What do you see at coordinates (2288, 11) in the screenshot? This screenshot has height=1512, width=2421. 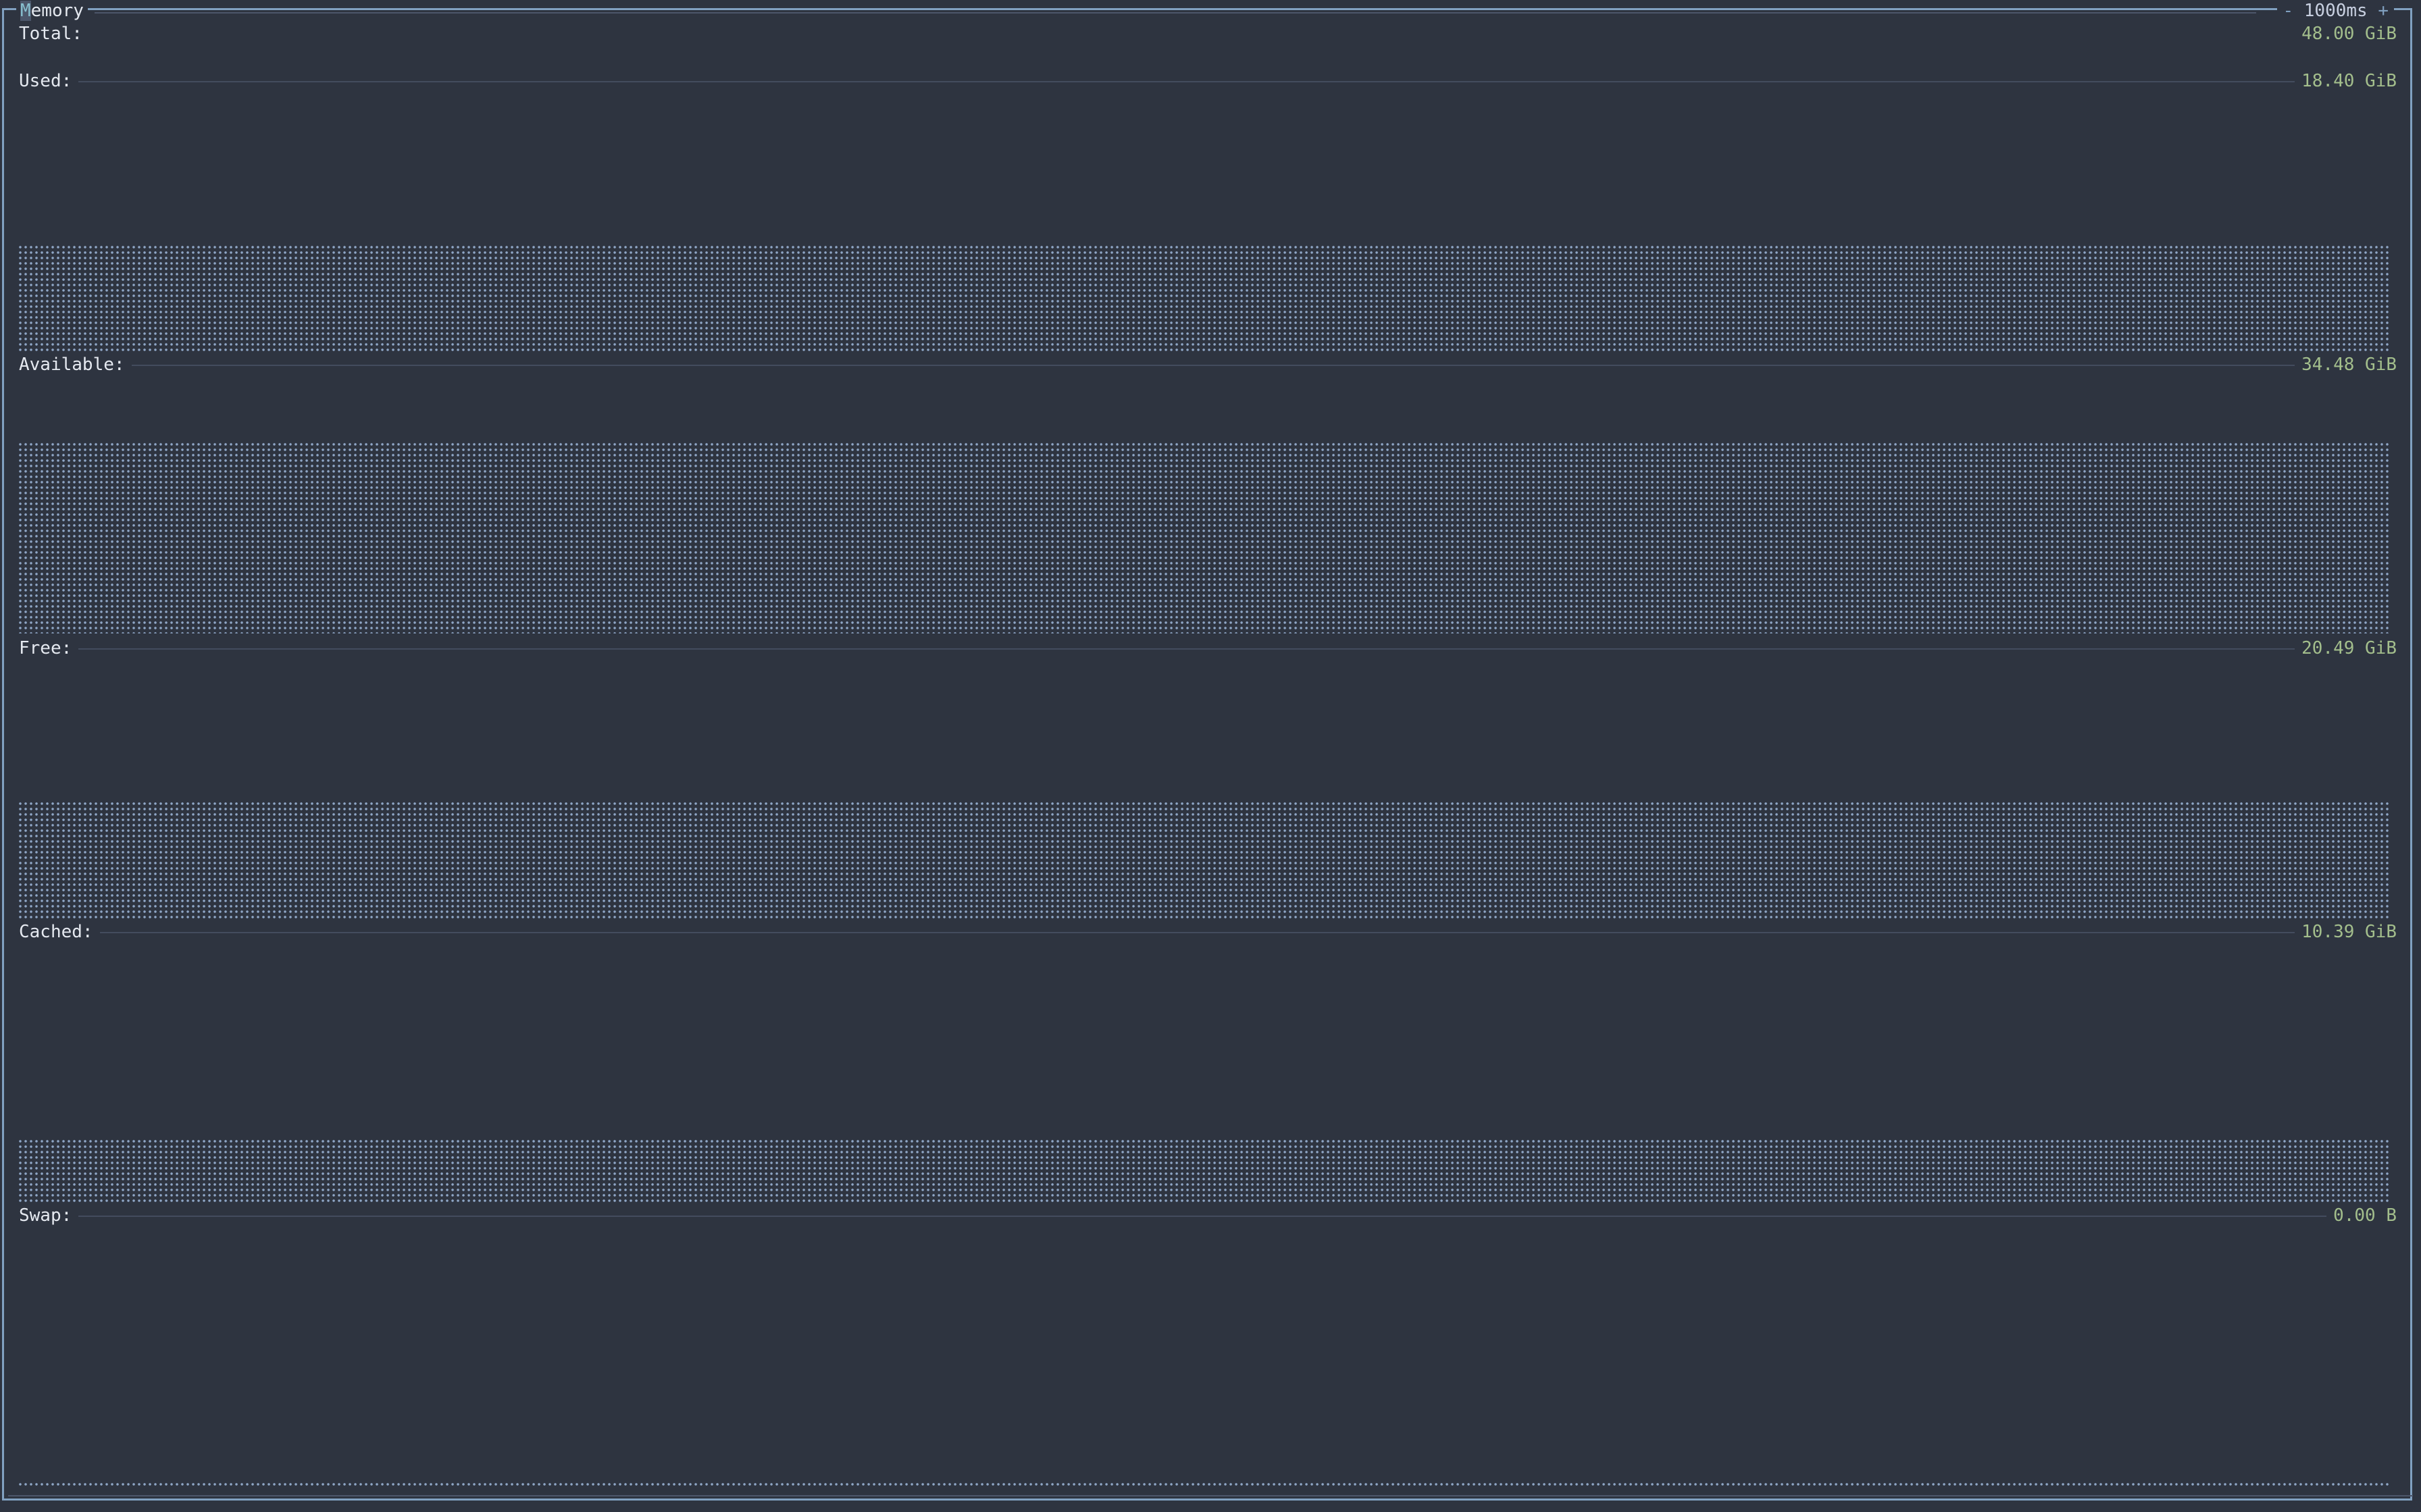 I see `interval-decrease-button: -` at bounding box center [2288, 11].